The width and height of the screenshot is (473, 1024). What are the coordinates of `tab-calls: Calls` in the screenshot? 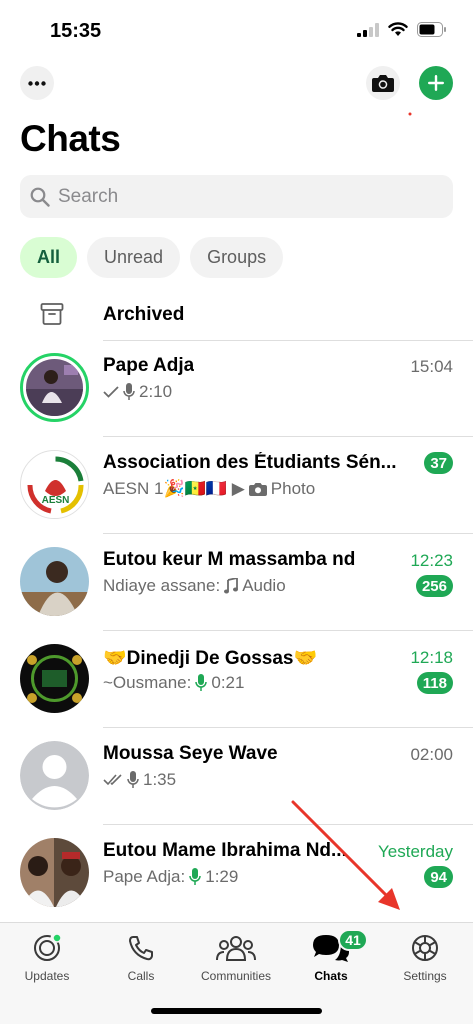 It's located at (141, 961).